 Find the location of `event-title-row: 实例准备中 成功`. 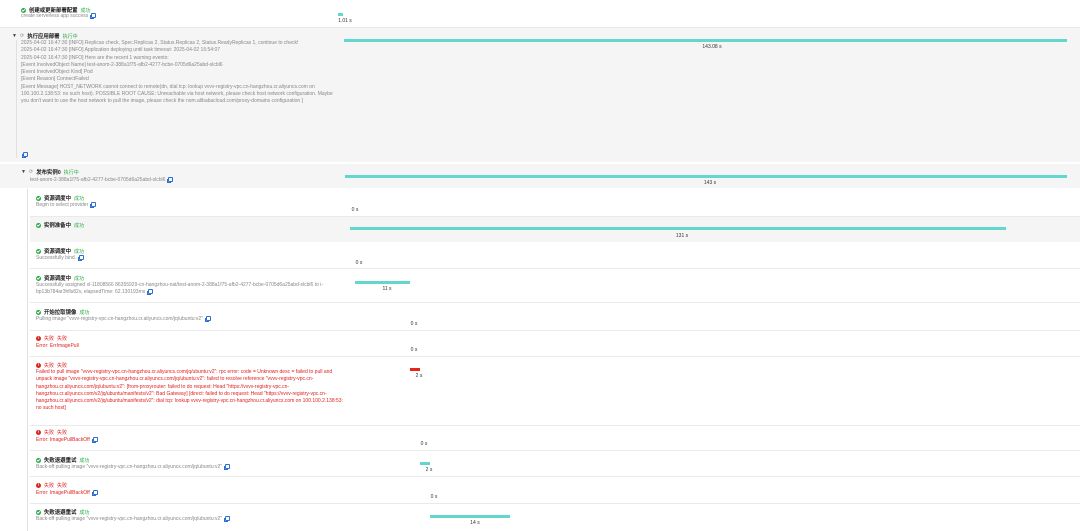

event-title-row: 实例准备中 成功 is located at coordinates (60, 225).